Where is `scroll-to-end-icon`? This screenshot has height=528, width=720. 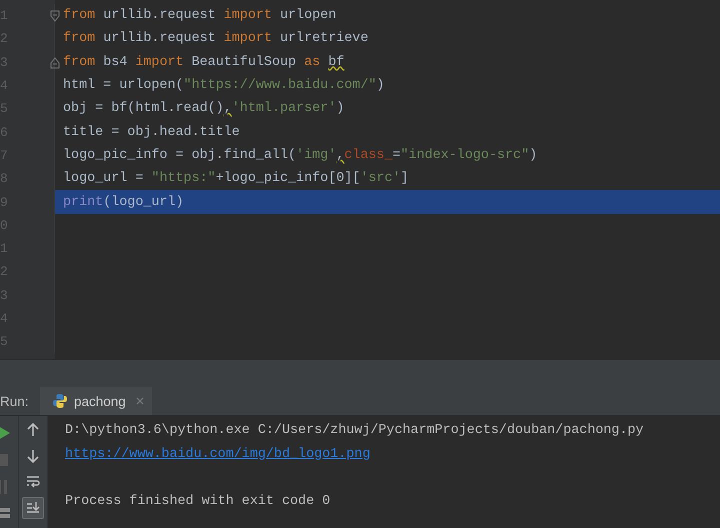
scroll-to-end-icon is located at coordinates (33, 508).